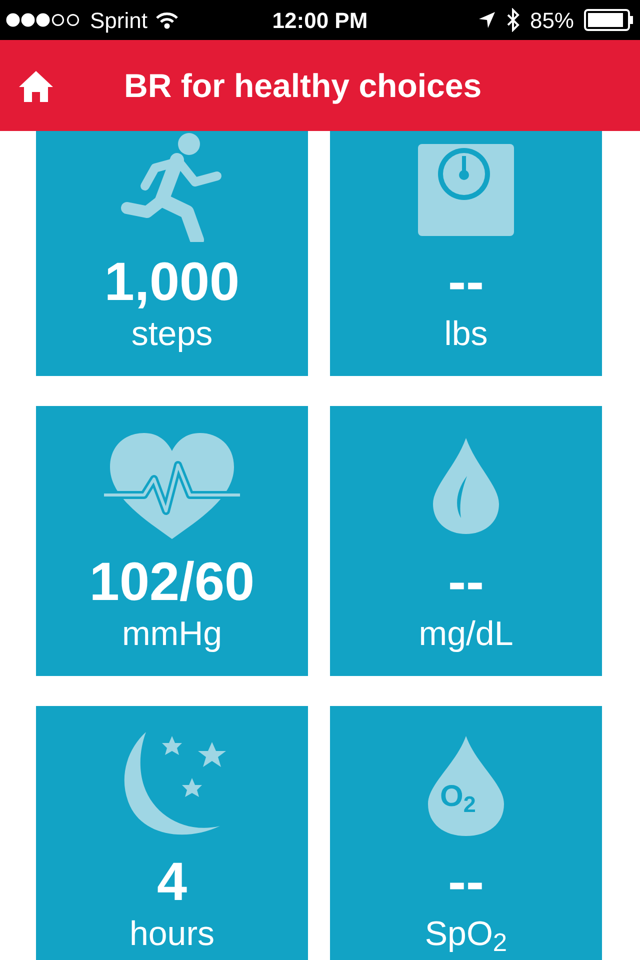 Image resolution: width=640 pixels, height=960 pixels. What do you see at coordinates (466, 541) in the screenshot?
I see `metric-tile: -- mg/dL` at bounding box center [466, 541].